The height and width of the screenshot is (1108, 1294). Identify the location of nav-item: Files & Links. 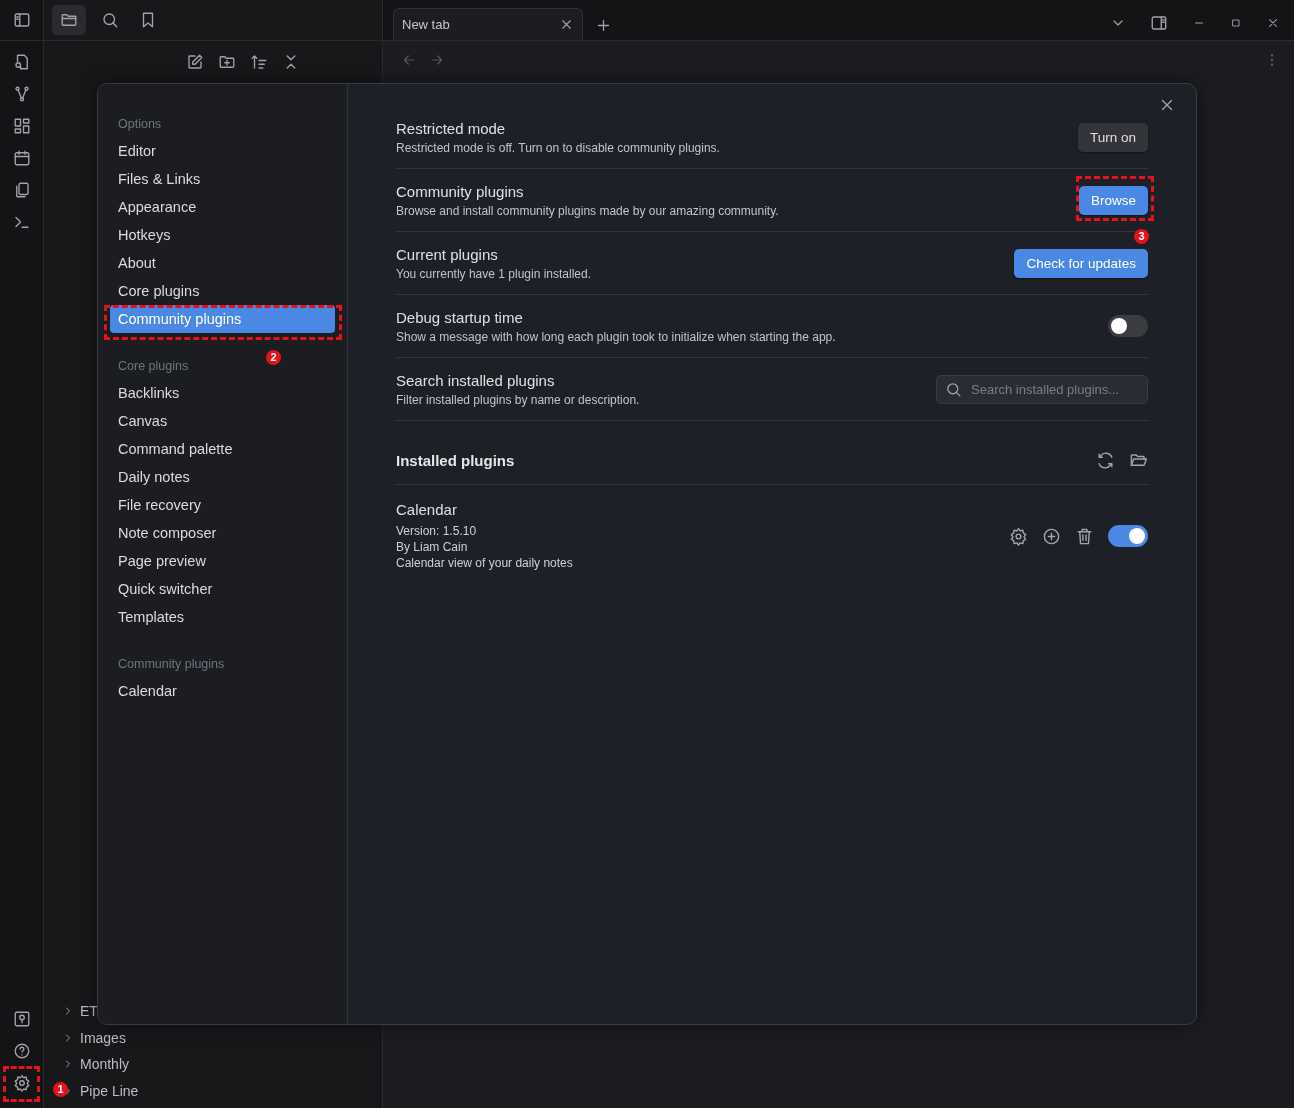
(222, 179).